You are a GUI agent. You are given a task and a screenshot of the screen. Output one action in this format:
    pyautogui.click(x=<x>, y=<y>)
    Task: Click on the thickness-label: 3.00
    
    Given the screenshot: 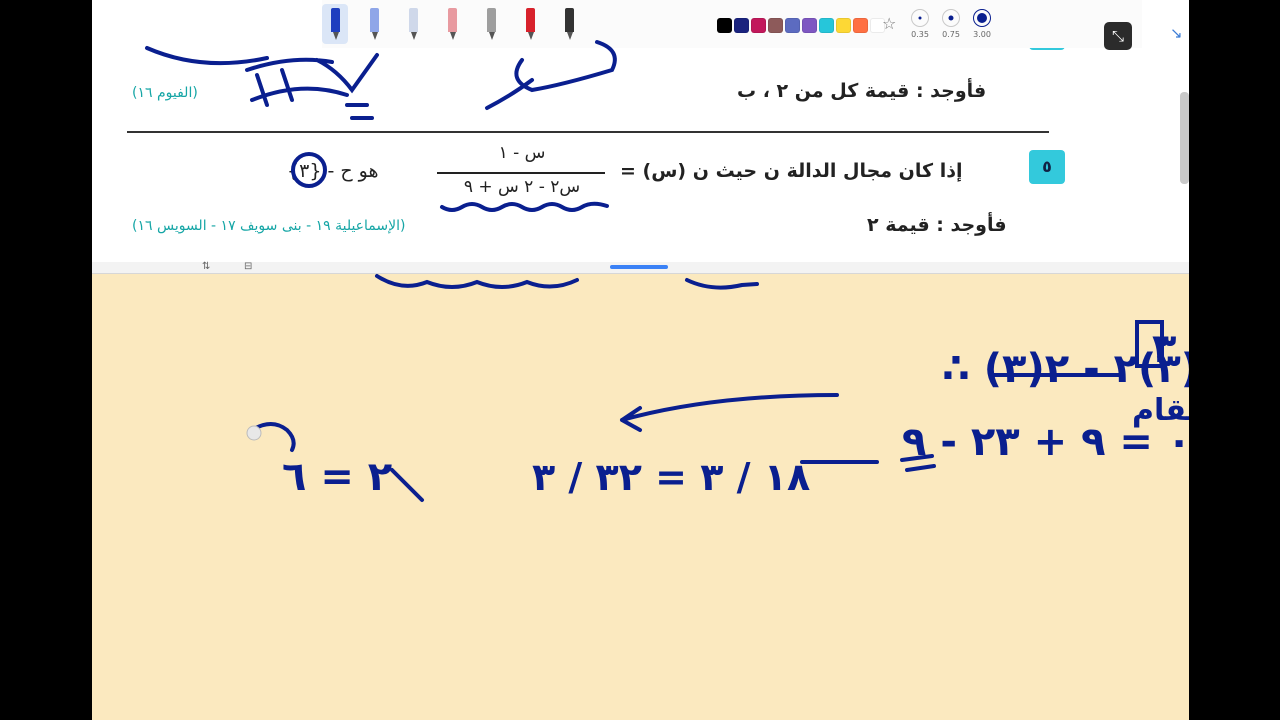 What is the action you would take?
    pyautogui.click(x=982, y=34)
    